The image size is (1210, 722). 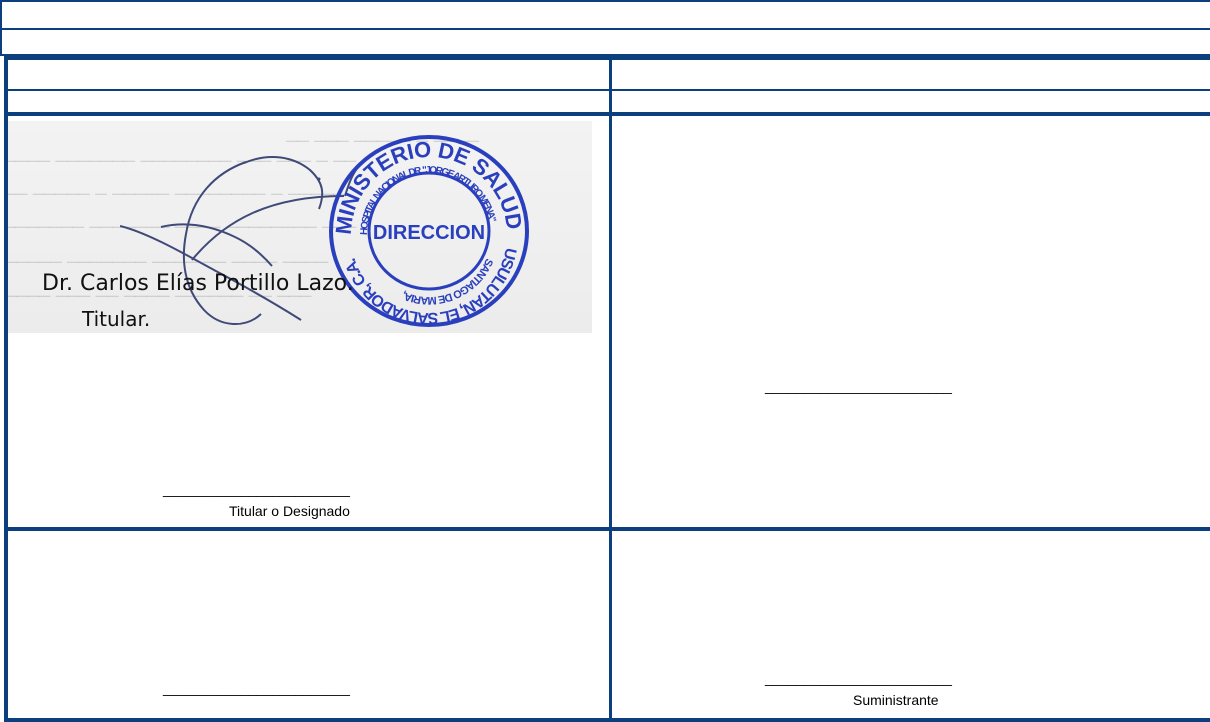 What do you see at coordinates (256, 688) in the screenshot?
I see `signature-line-bottom-left: ________________________` at bounding box center [256, 688].